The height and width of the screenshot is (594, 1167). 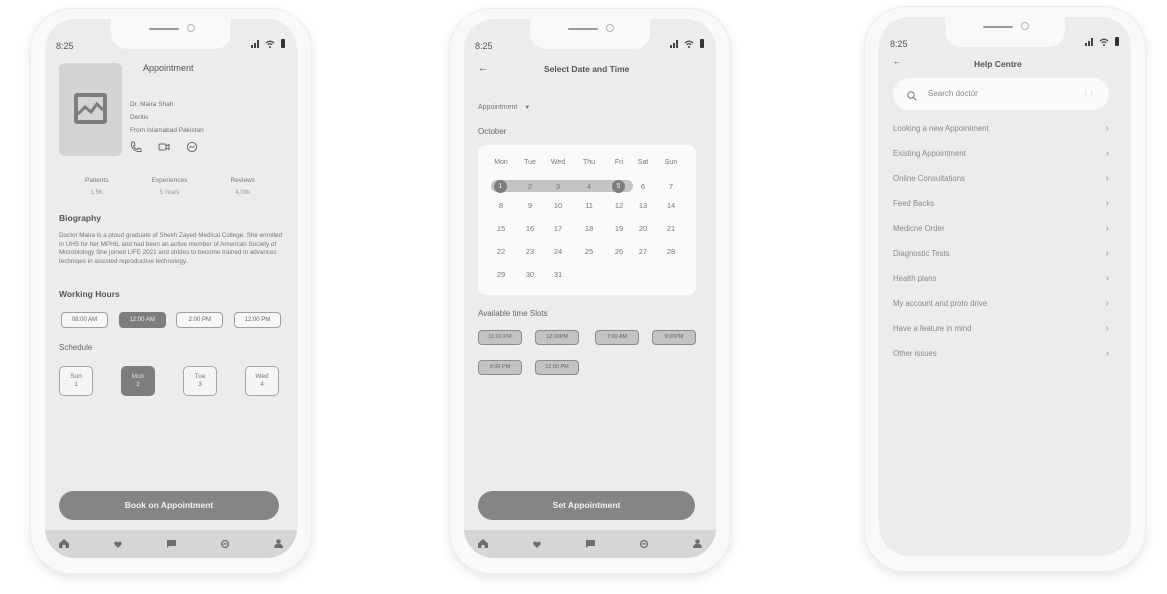 I want to click on help-topic-item: Health plans ›, so click(x=1001, y=280).